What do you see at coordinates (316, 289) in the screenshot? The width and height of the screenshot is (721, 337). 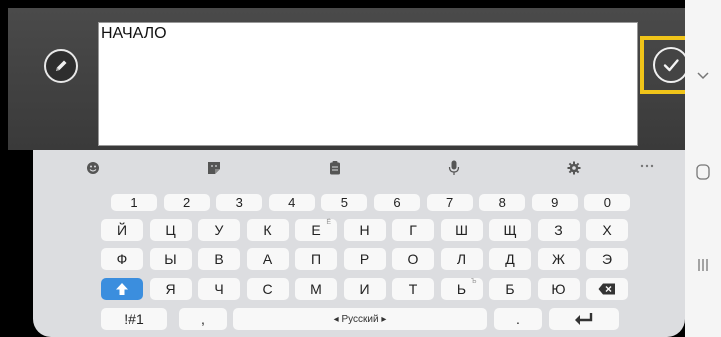 I see `key-м: М` at bounding box center [316, 289].